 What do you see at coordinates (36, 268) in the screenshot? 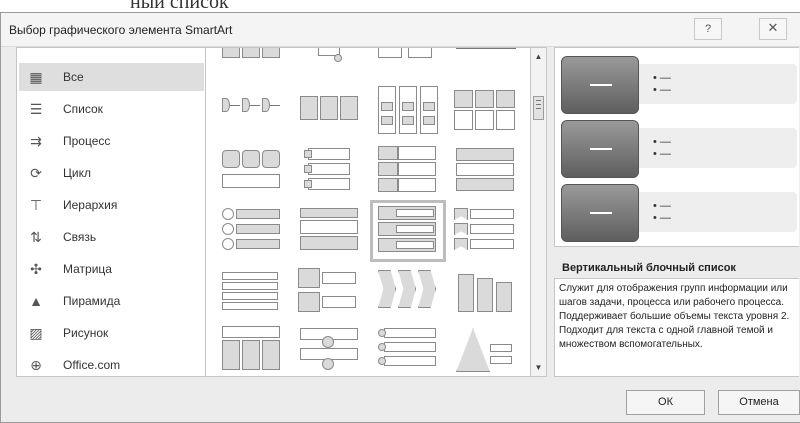
I see `matrix-icon: ✣` at bounding box center [36, 268].